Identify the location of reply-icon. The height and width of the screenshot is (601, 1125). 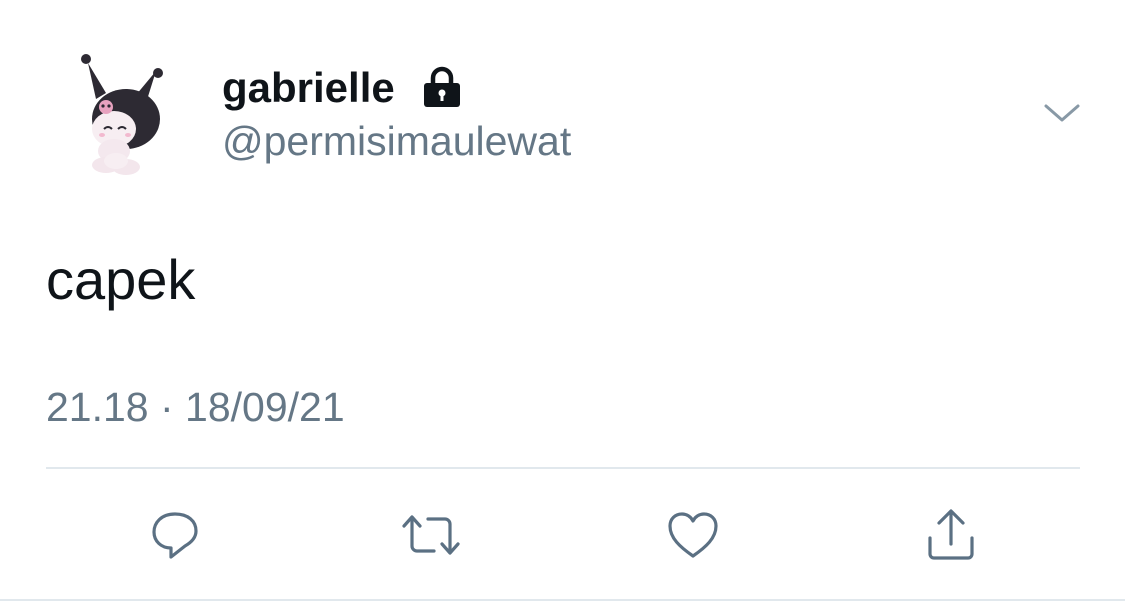
(175, 535).